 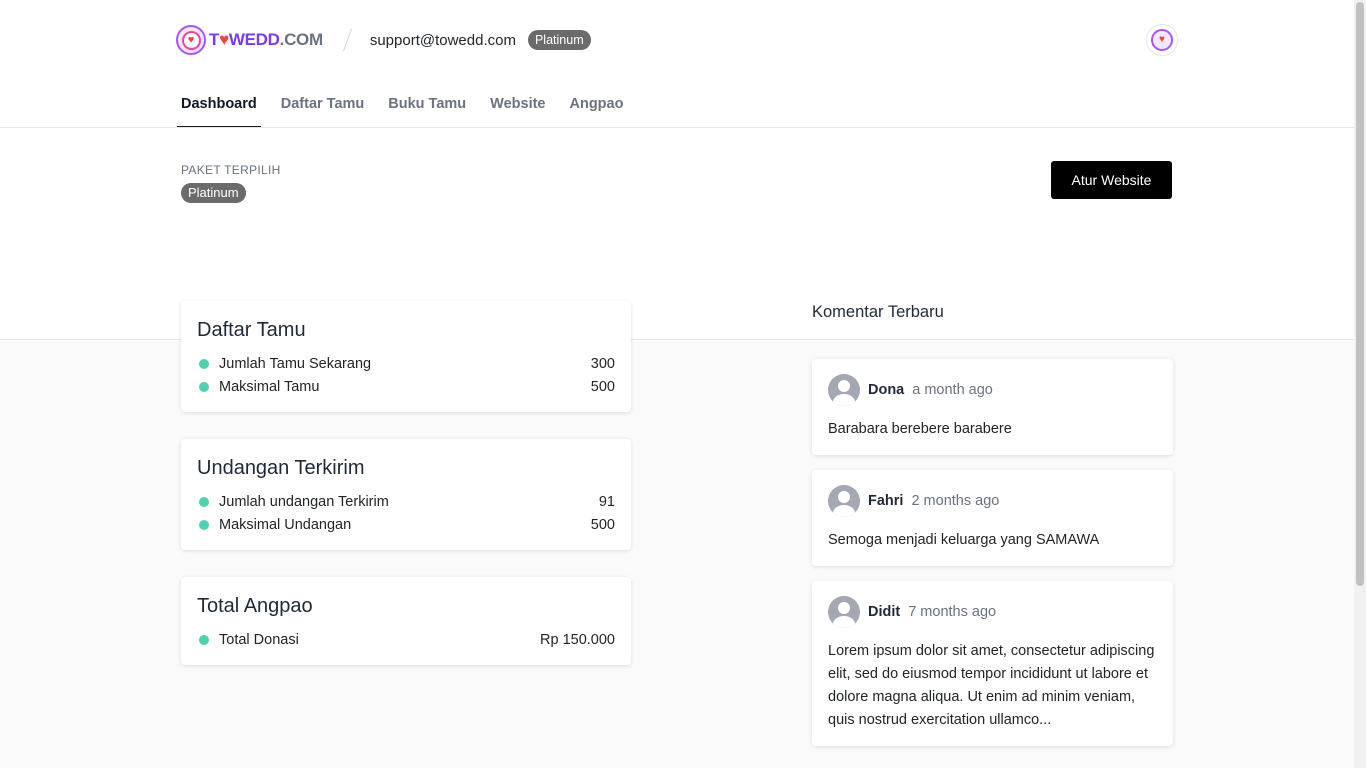 What do you see at coordinates (213, 193) in the screenshot?
I see `package-badge: Platinum` at bounding box center [213, 193].